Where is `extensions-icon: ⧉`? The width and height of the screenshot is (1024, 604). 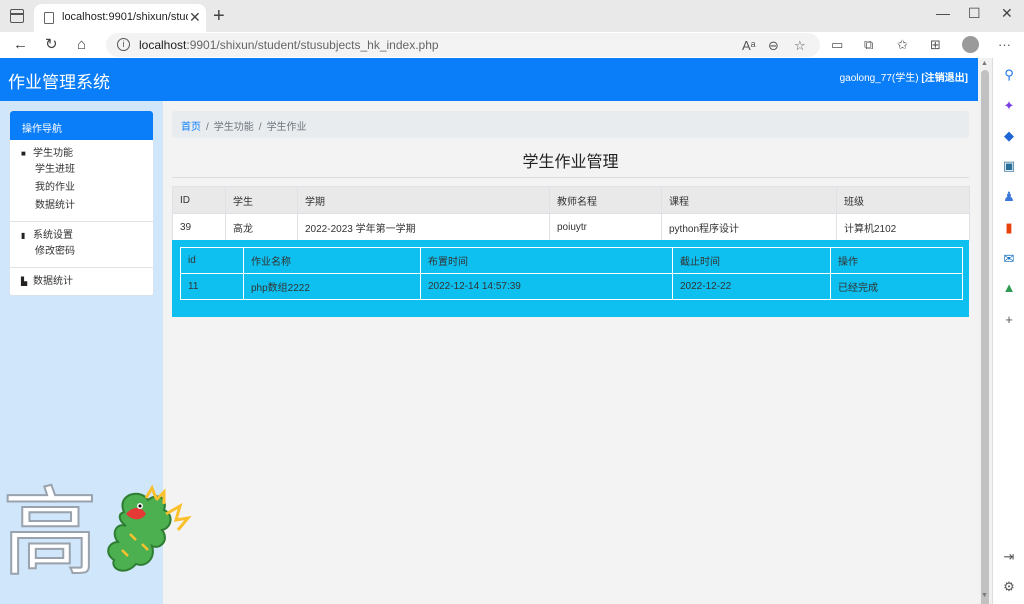
extensions-icon: ⧉ is located at coordinates (868, 45).